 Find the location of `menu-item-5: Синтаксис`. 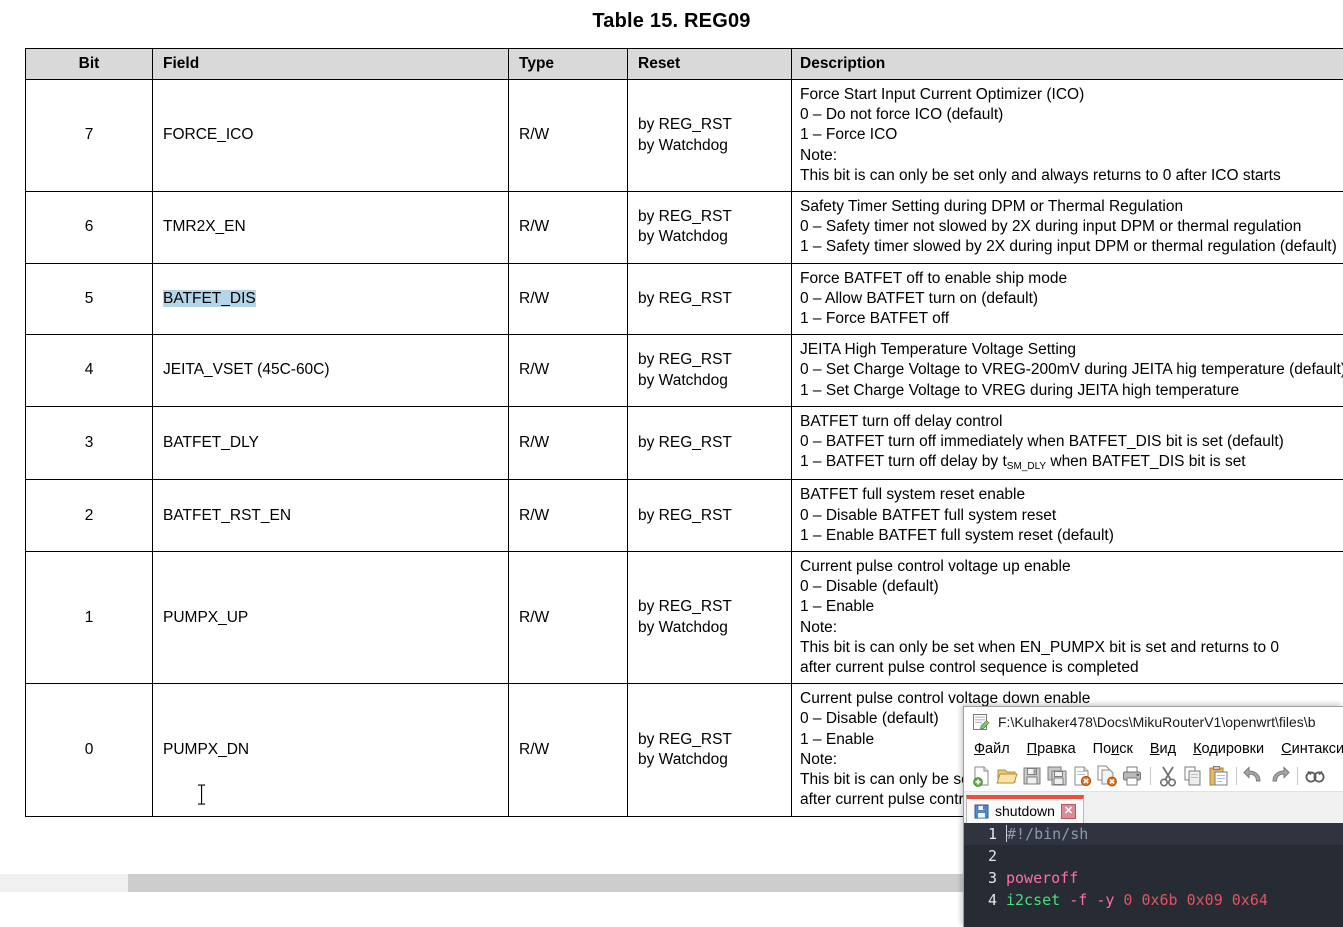

menu-item-5: Синтаксис is located at coordinates (1312, 749).